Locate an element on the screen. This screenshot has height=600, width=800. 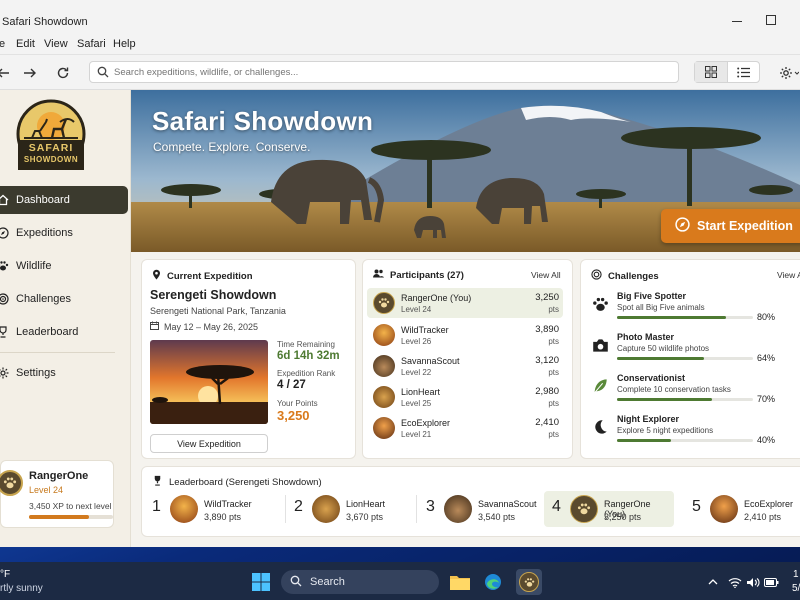
file-explorer-icon is located at coordinates (460, 582).